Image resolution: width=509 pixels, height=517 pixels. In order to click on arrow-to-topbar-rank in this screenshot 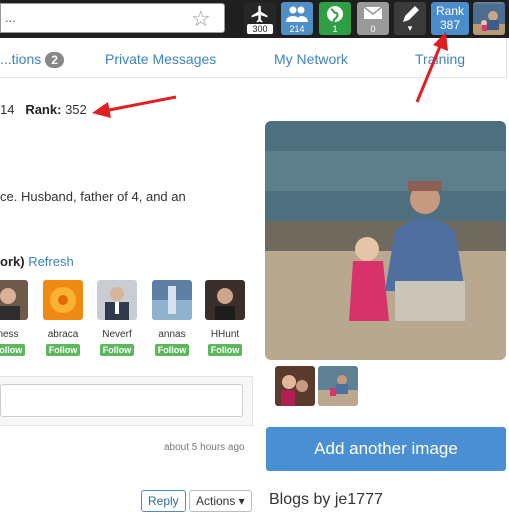, I will do `click(431, 67)`.